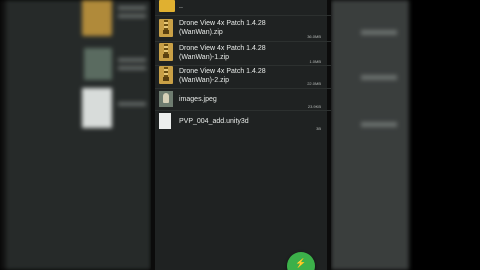 The height and width of the screenshot is (270, 480). I want to click on file-size: 22.0MB, so click(314, 83).